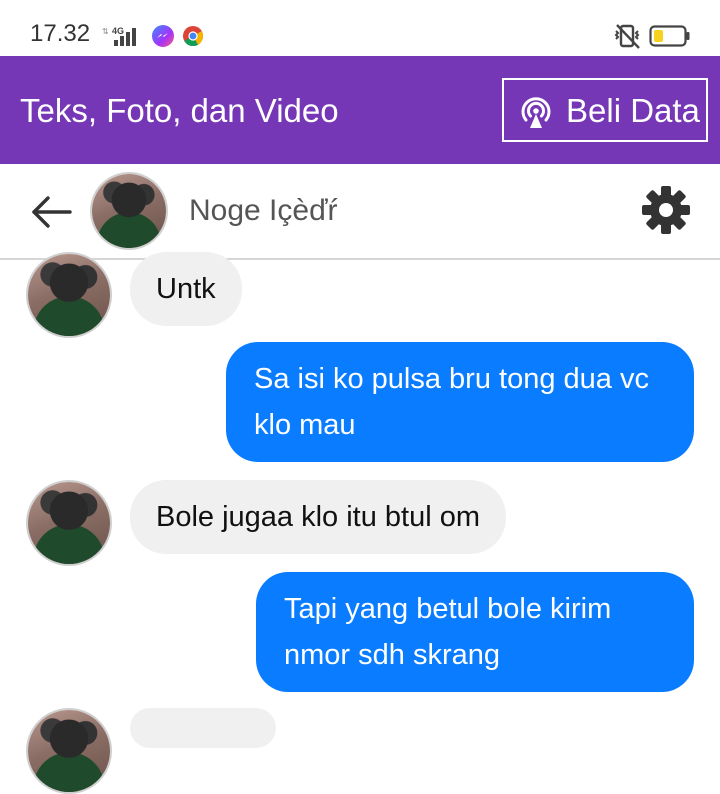 The image size is (720, 794). I want to click on signal-icon: 4G ⇅, so click(119, 36).